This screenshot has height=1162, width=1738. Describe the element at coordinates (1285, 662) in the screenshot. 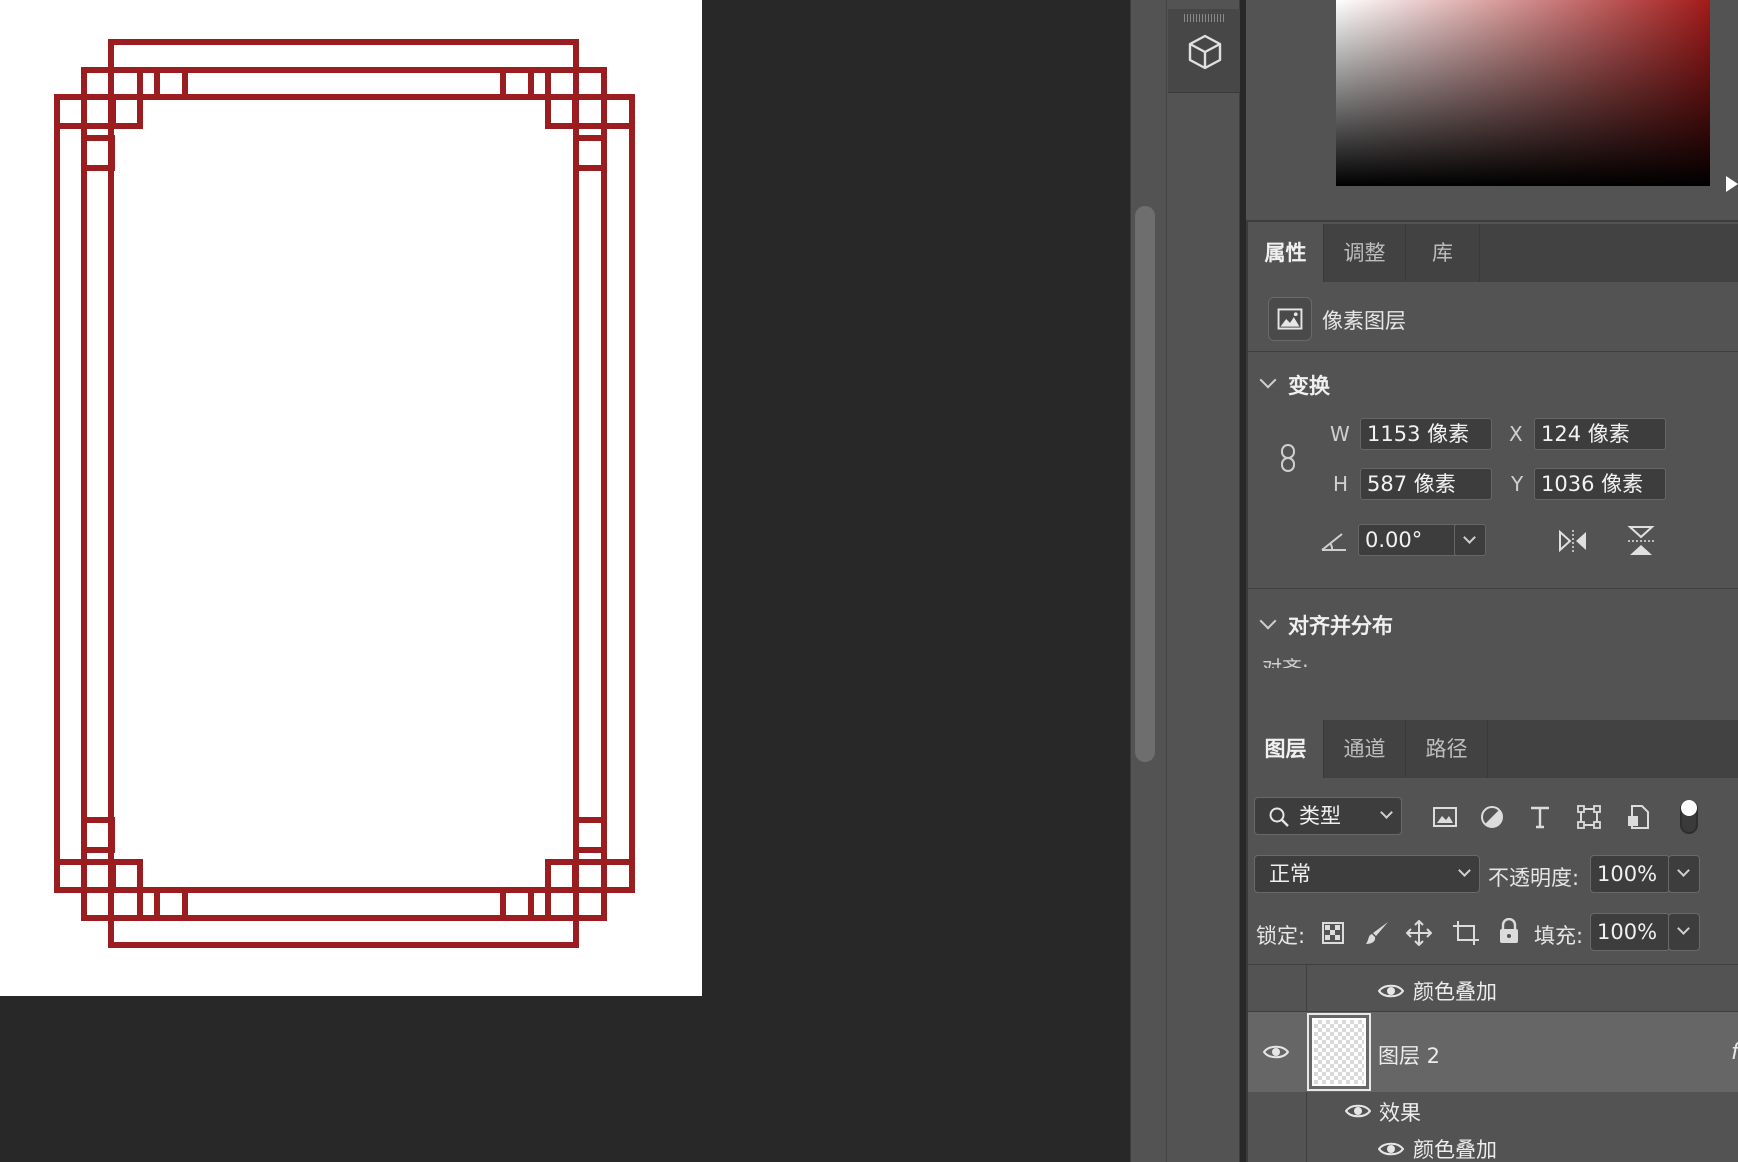

I see `align-subtitle: 对齐:` at that location.